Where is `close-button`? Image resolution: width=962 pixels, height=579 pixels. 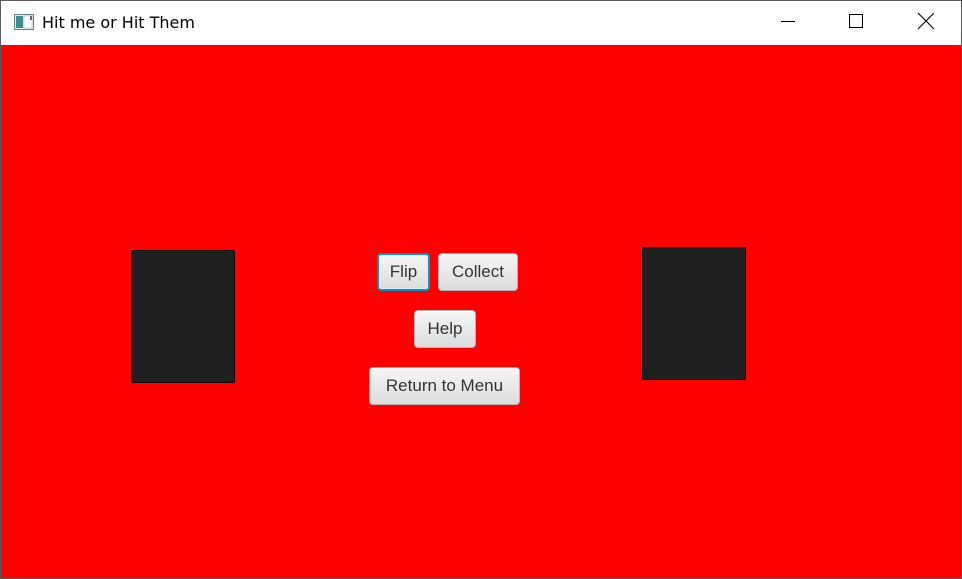 close-button is located at coordinates (926, 23).